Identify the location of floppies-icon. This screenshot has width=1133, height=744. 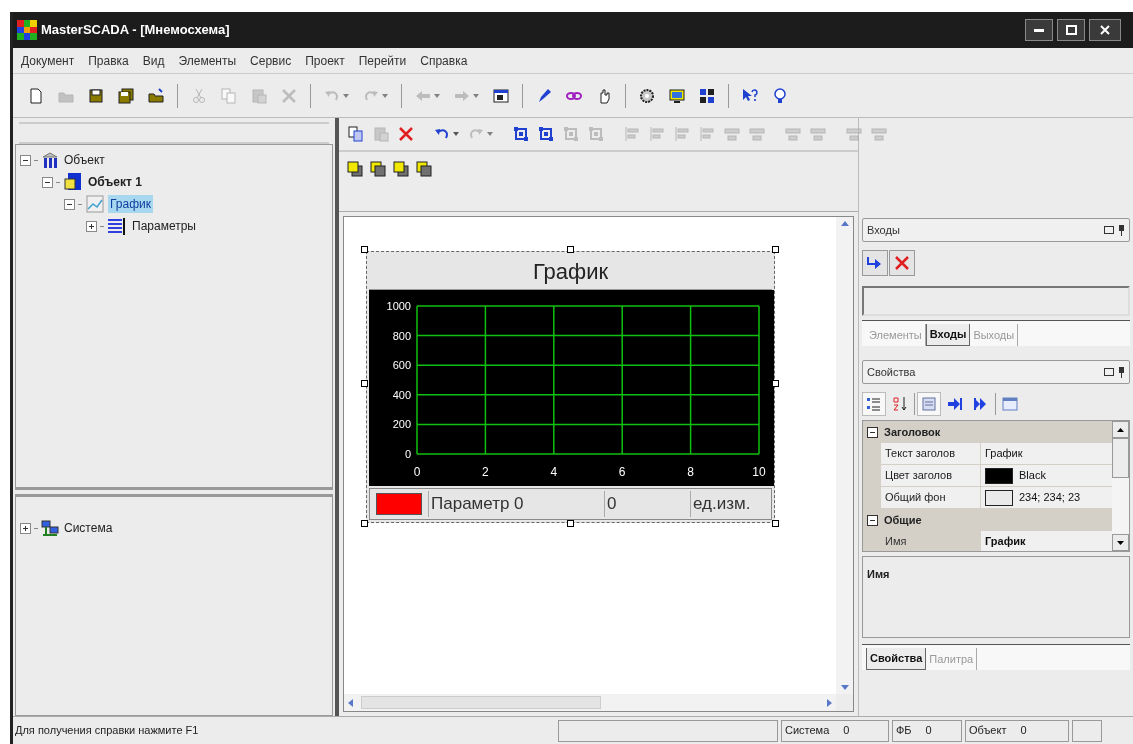
(126, 95).